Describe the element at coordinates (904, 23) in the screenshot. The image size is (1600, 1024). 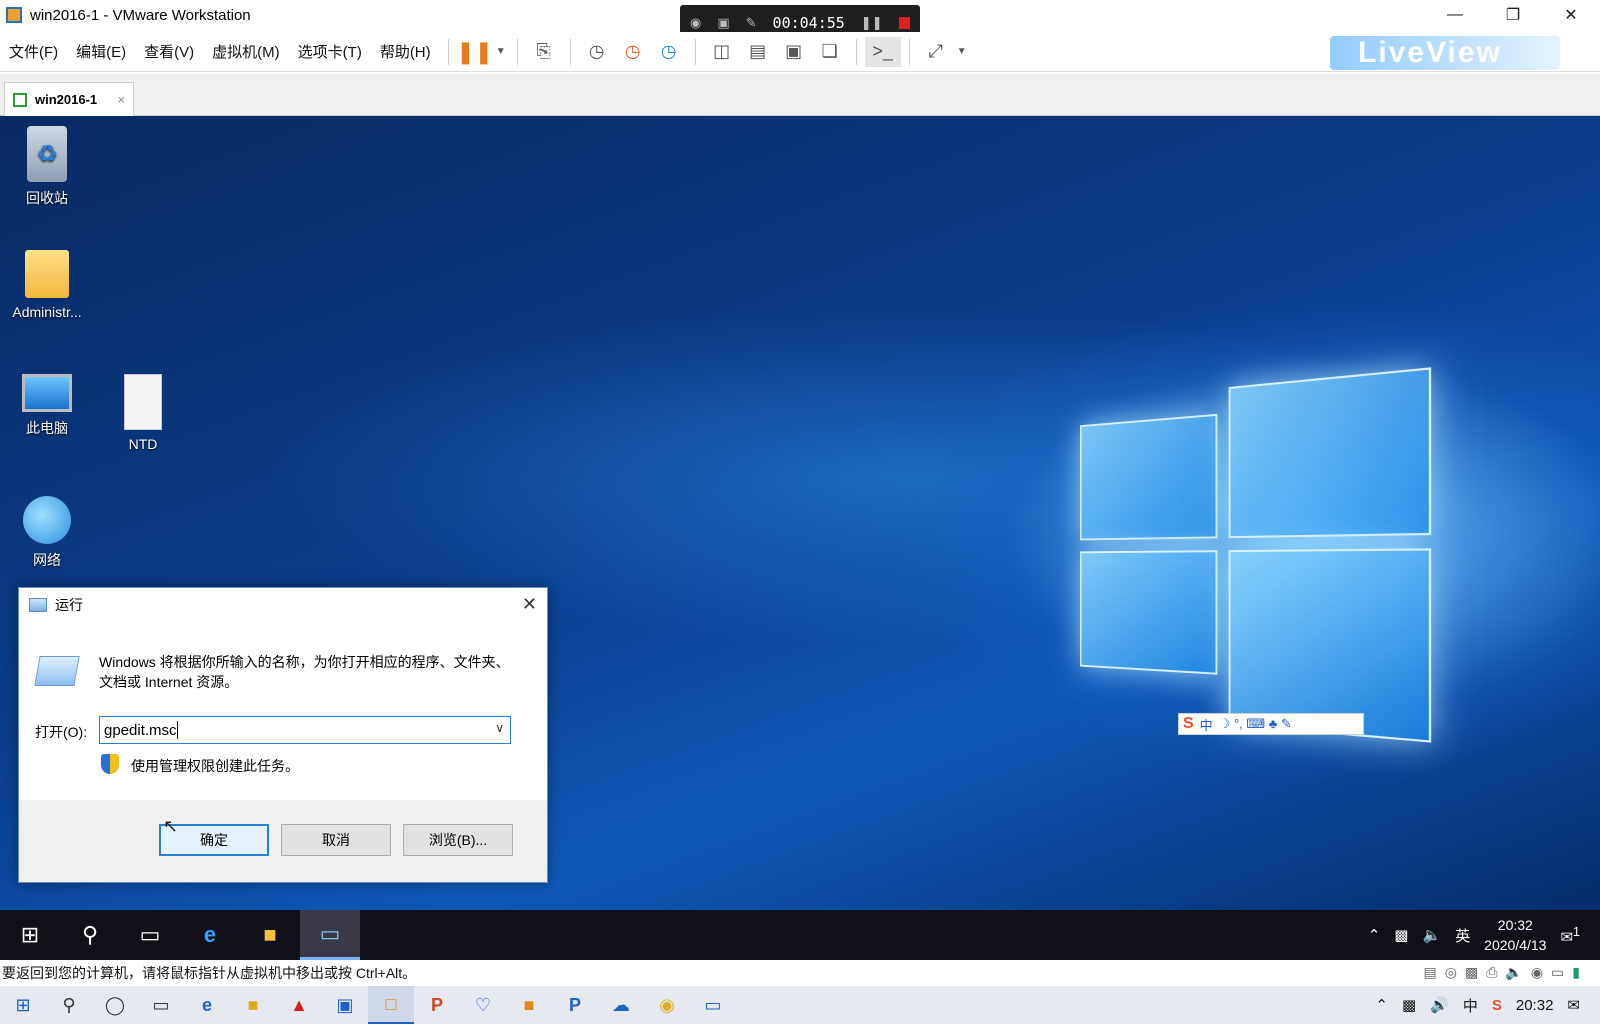
I see `stop-recording-icon` at that location.